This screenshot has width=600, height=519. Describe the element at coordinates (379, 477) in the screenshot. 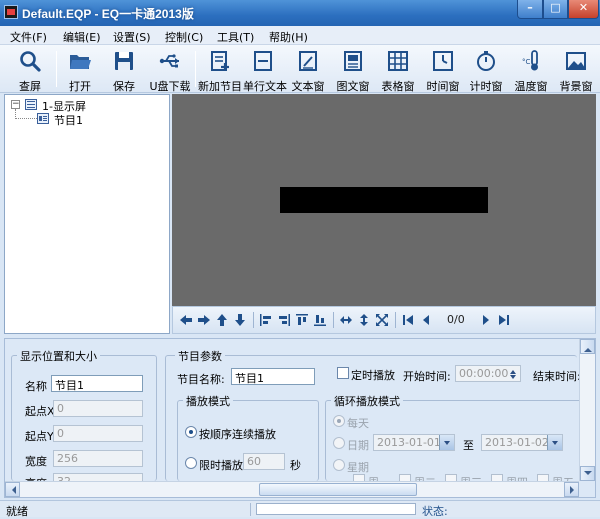

I see `weekday-label: 周一` at that location.